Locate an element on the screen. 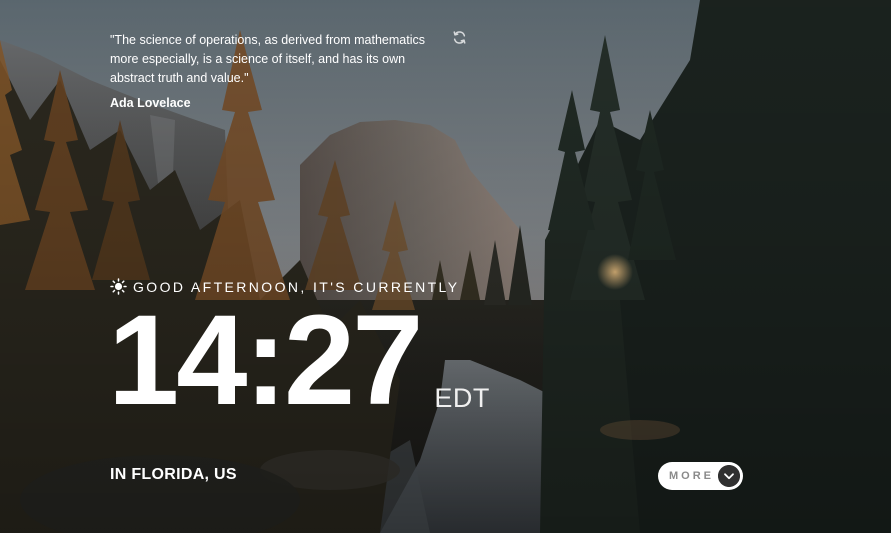 The width and height of the screenshot is (891, 533). time-display: 14:27 EDT is located at coordinates (299, 361).